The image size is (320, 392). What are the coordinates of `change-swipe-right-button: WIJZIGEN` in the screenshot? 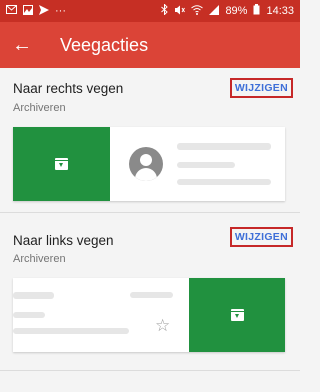 It's located at (261, 88).